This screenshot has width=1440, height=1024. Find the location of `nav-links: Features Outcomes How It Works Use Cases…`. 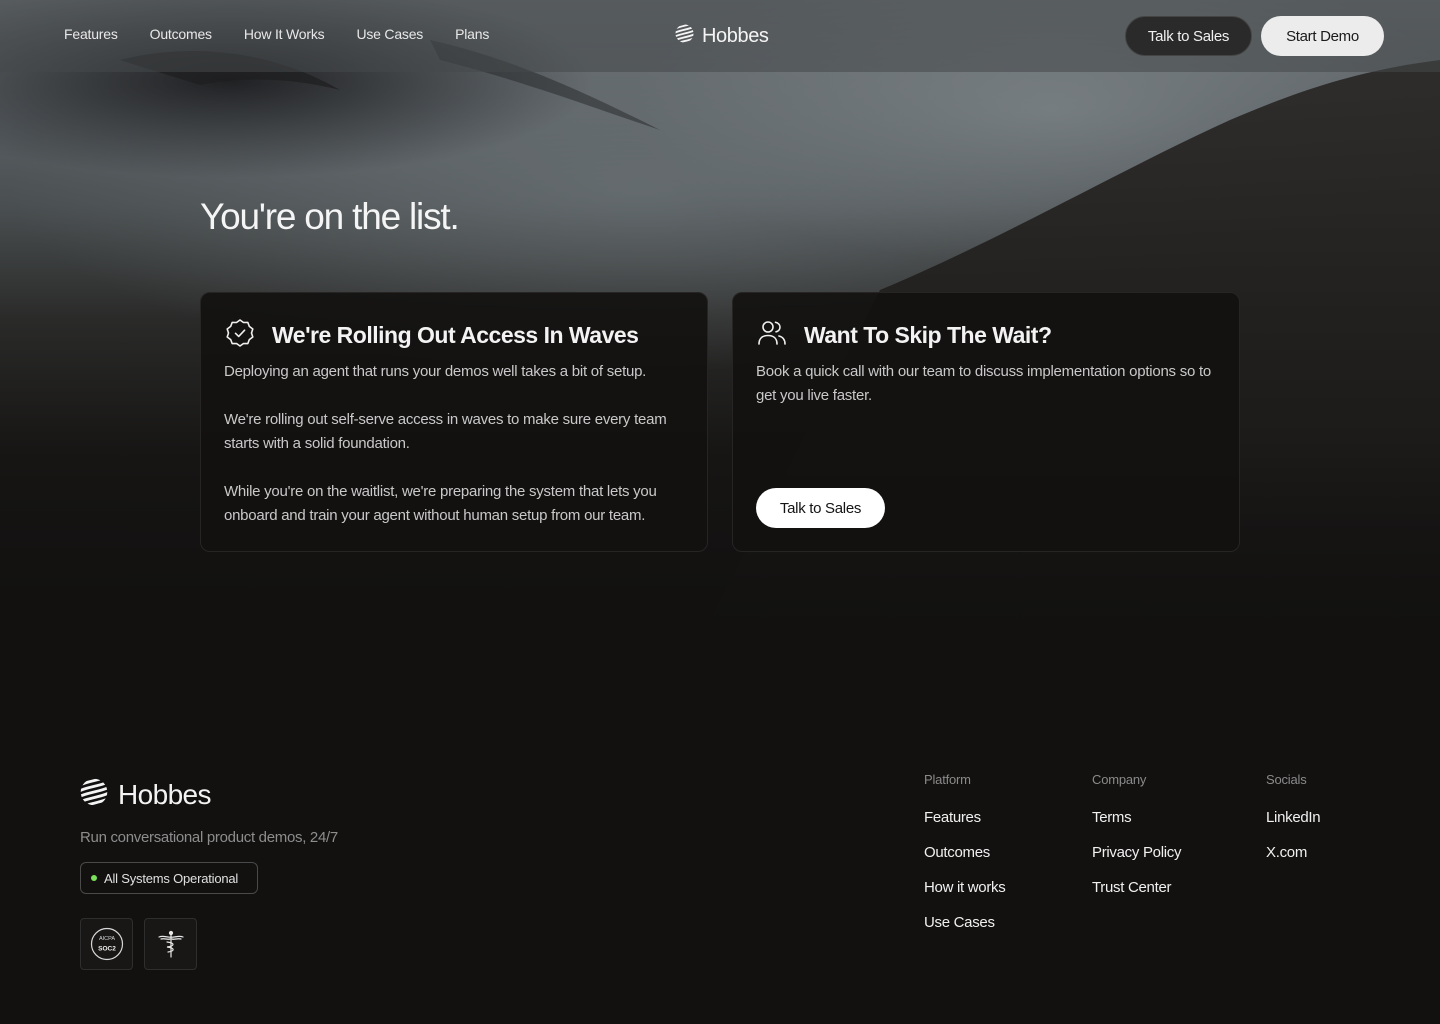

nav-links: Features Outcomes How It Works Use Cases… is located at coordinates (276, 34).